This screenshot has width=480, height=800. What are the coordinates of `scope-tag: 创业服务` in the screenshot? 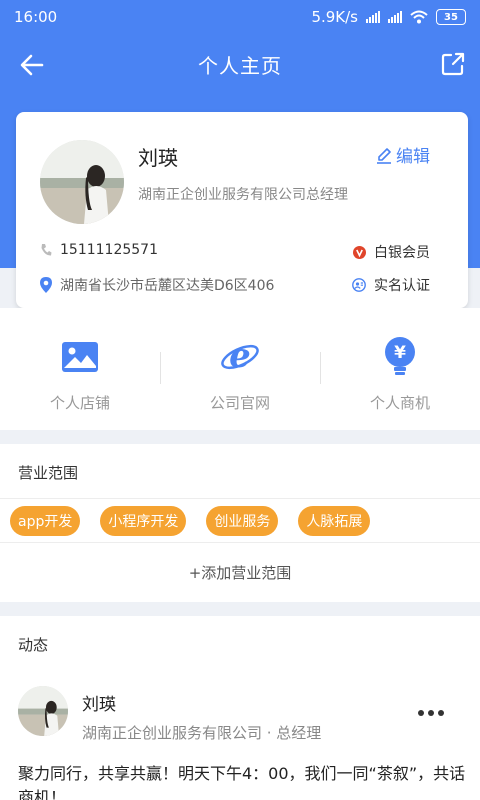 It's located at (242, 521).